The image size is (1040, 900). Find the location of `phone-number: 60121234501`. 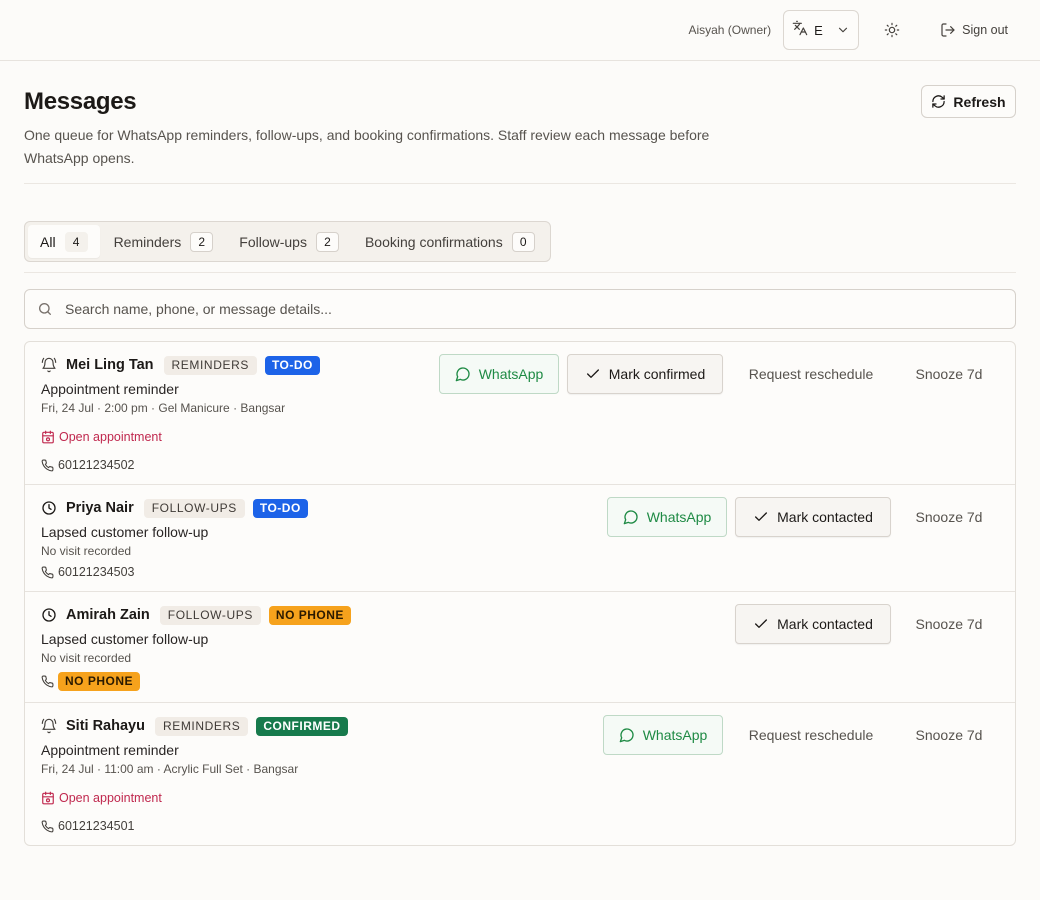

phone-number: 60121234501 is located at coordinates (520, 826).